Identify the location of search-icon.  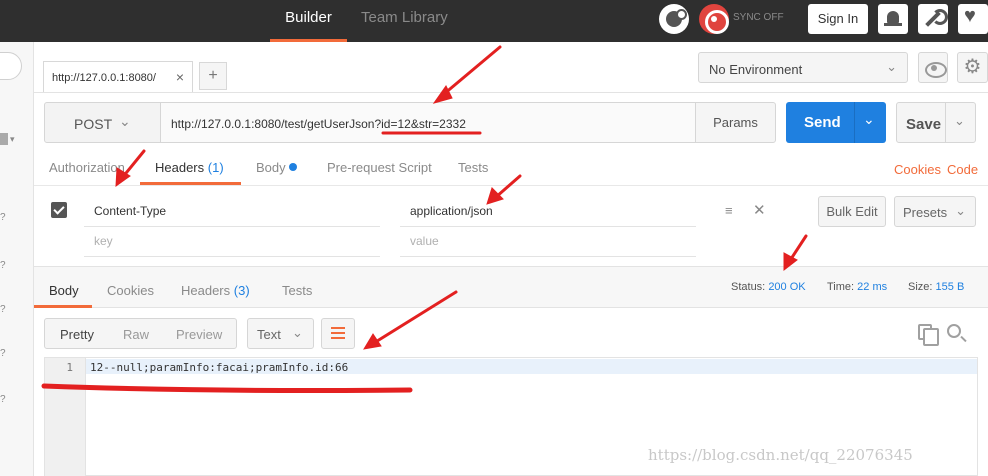
(954, 331).